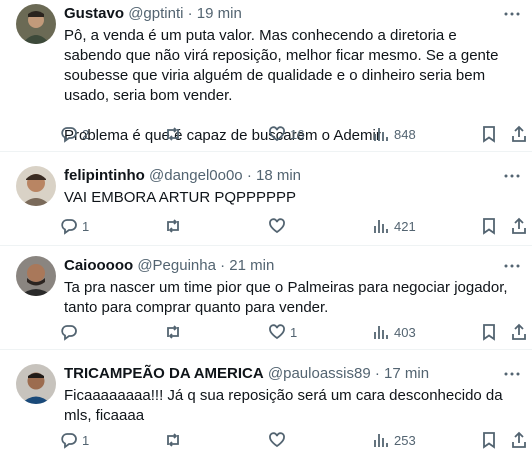 The width and height of the screenshot is (532, 467). Describe the element at coordinates (196, 175) in the screenshot. I see `user-handle: @dangel0o0o` at that location.